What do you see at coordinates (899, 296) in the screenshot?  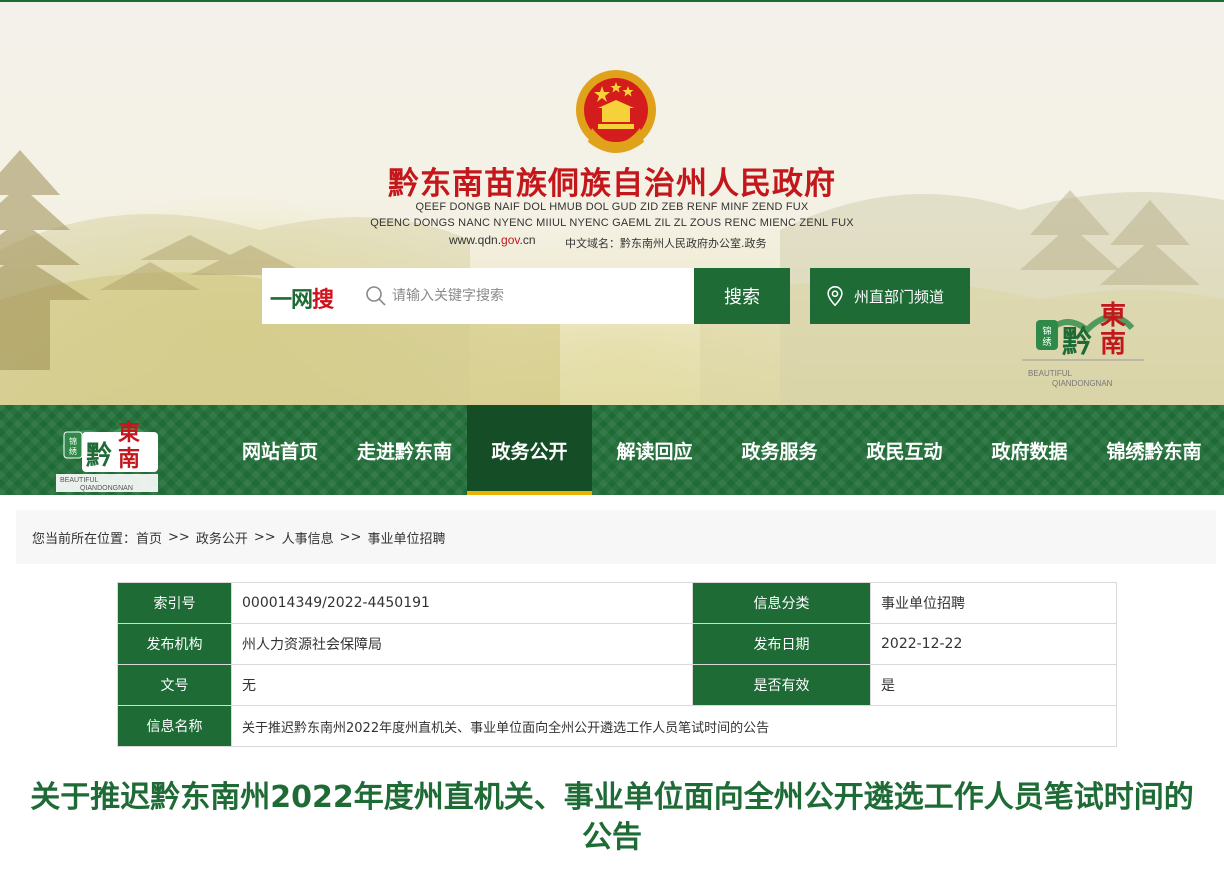 I see `dept-channel-label: 州直部门频道` at bounding box center [899, 296].